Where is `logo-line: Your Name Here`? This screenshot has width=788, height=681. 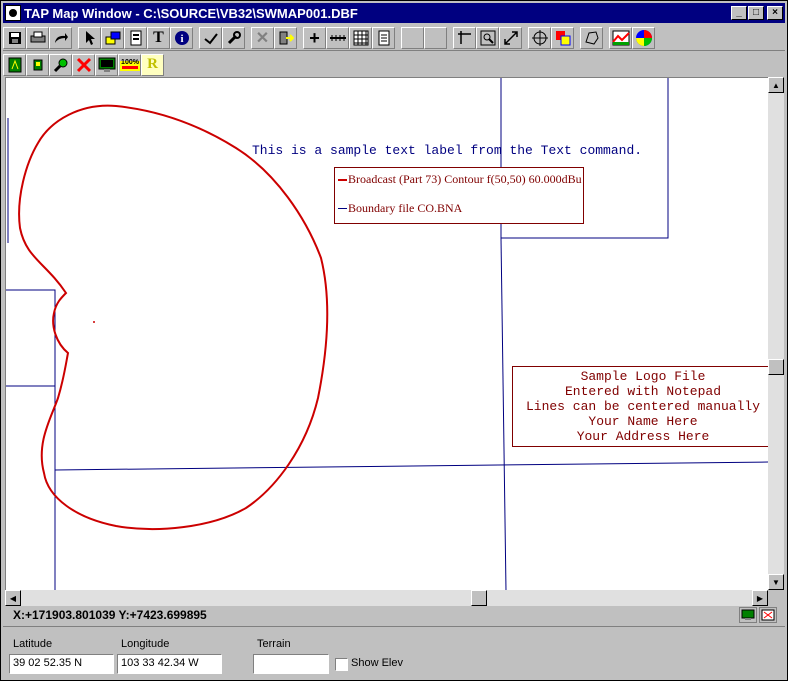 logo-line: Your Name Here is located at coordinates (643, 421).